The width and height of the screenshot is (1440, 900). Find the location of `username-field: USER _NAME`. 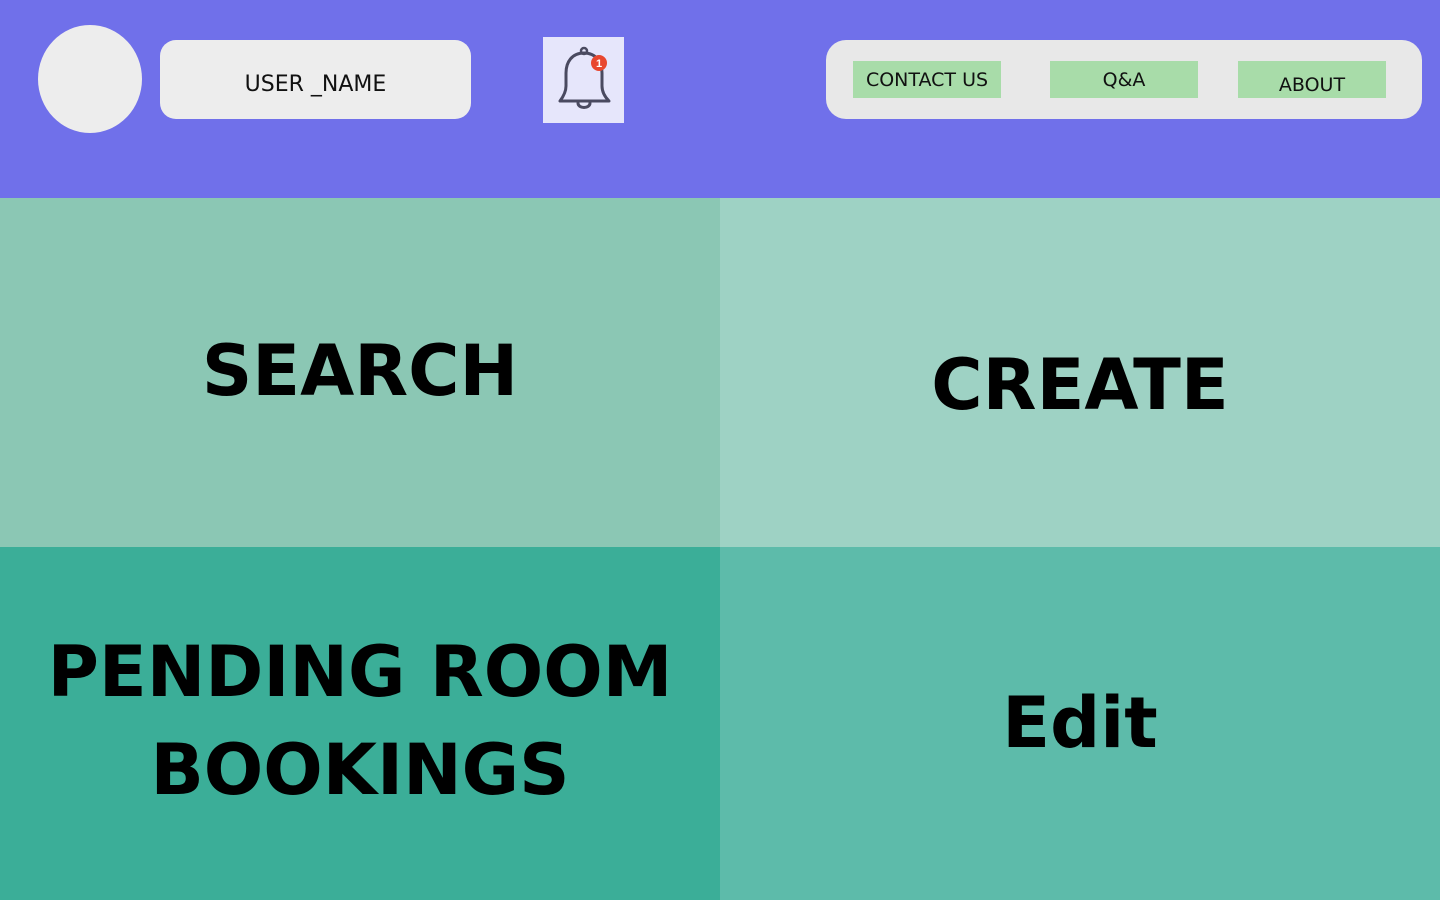

username-field: USER _NAME is located at coordinates (315, 79).